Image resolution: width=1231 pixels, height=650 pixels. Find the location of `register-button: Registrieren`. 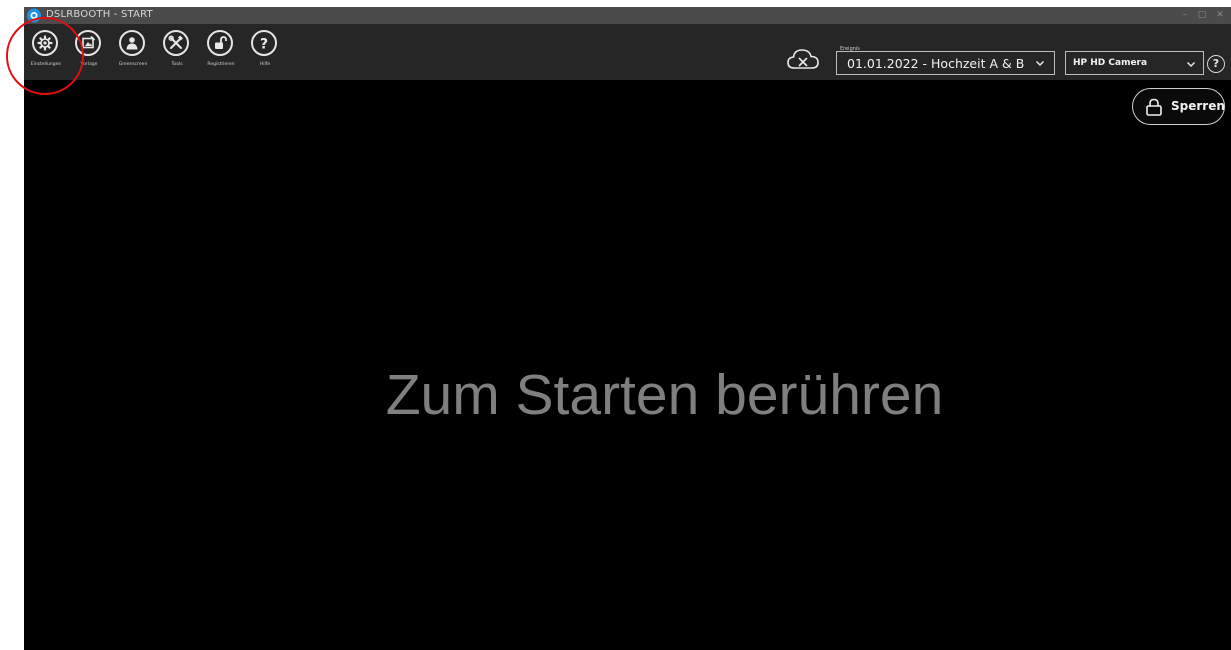

register-button: Registrieren is located at coordinates (221, 54).